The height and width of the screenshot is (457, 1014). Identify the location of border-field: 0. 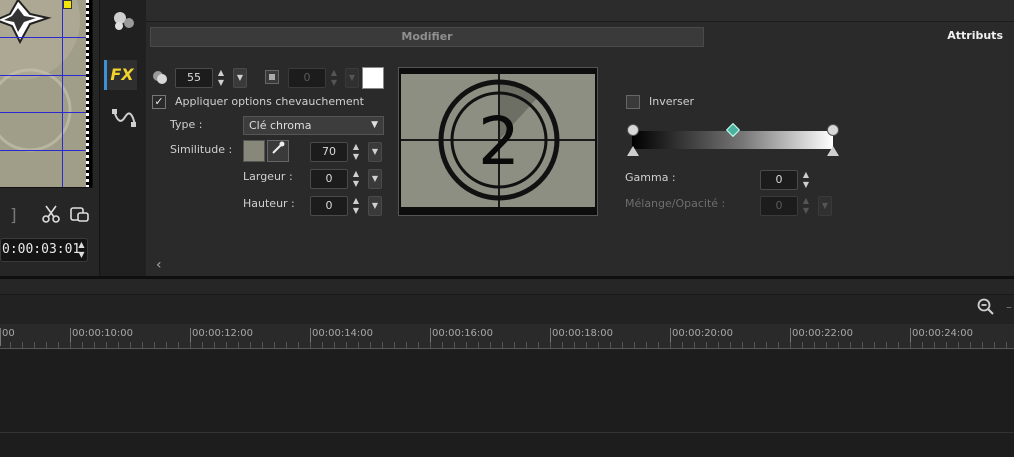
(307, 78).